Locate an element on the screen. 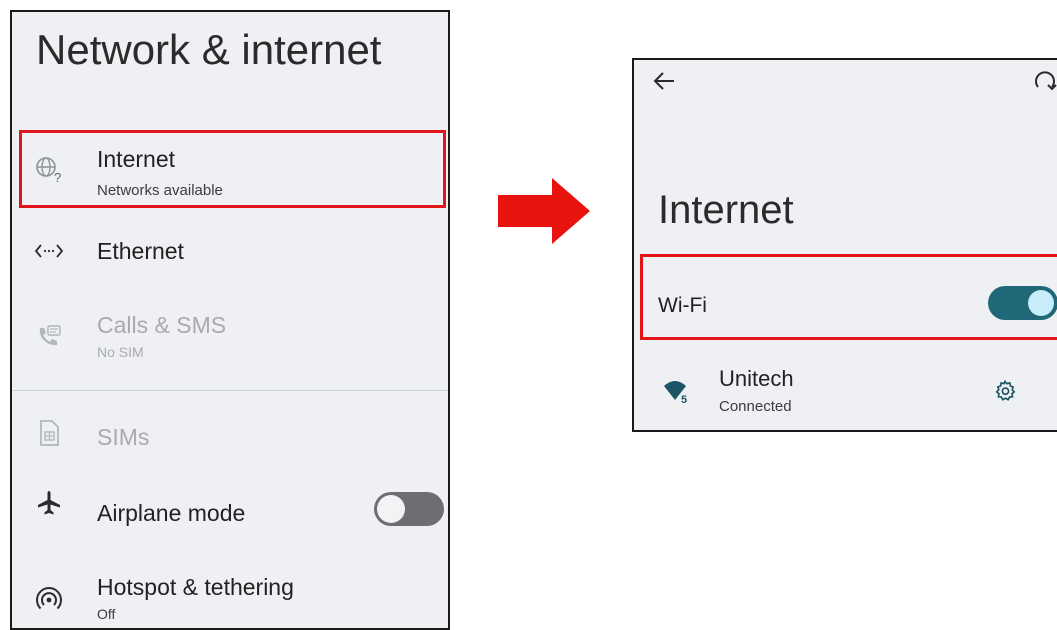 The width and height of the screenshot is (1057, 630). sims-item: SIMs is located at coordinates (230, 432).